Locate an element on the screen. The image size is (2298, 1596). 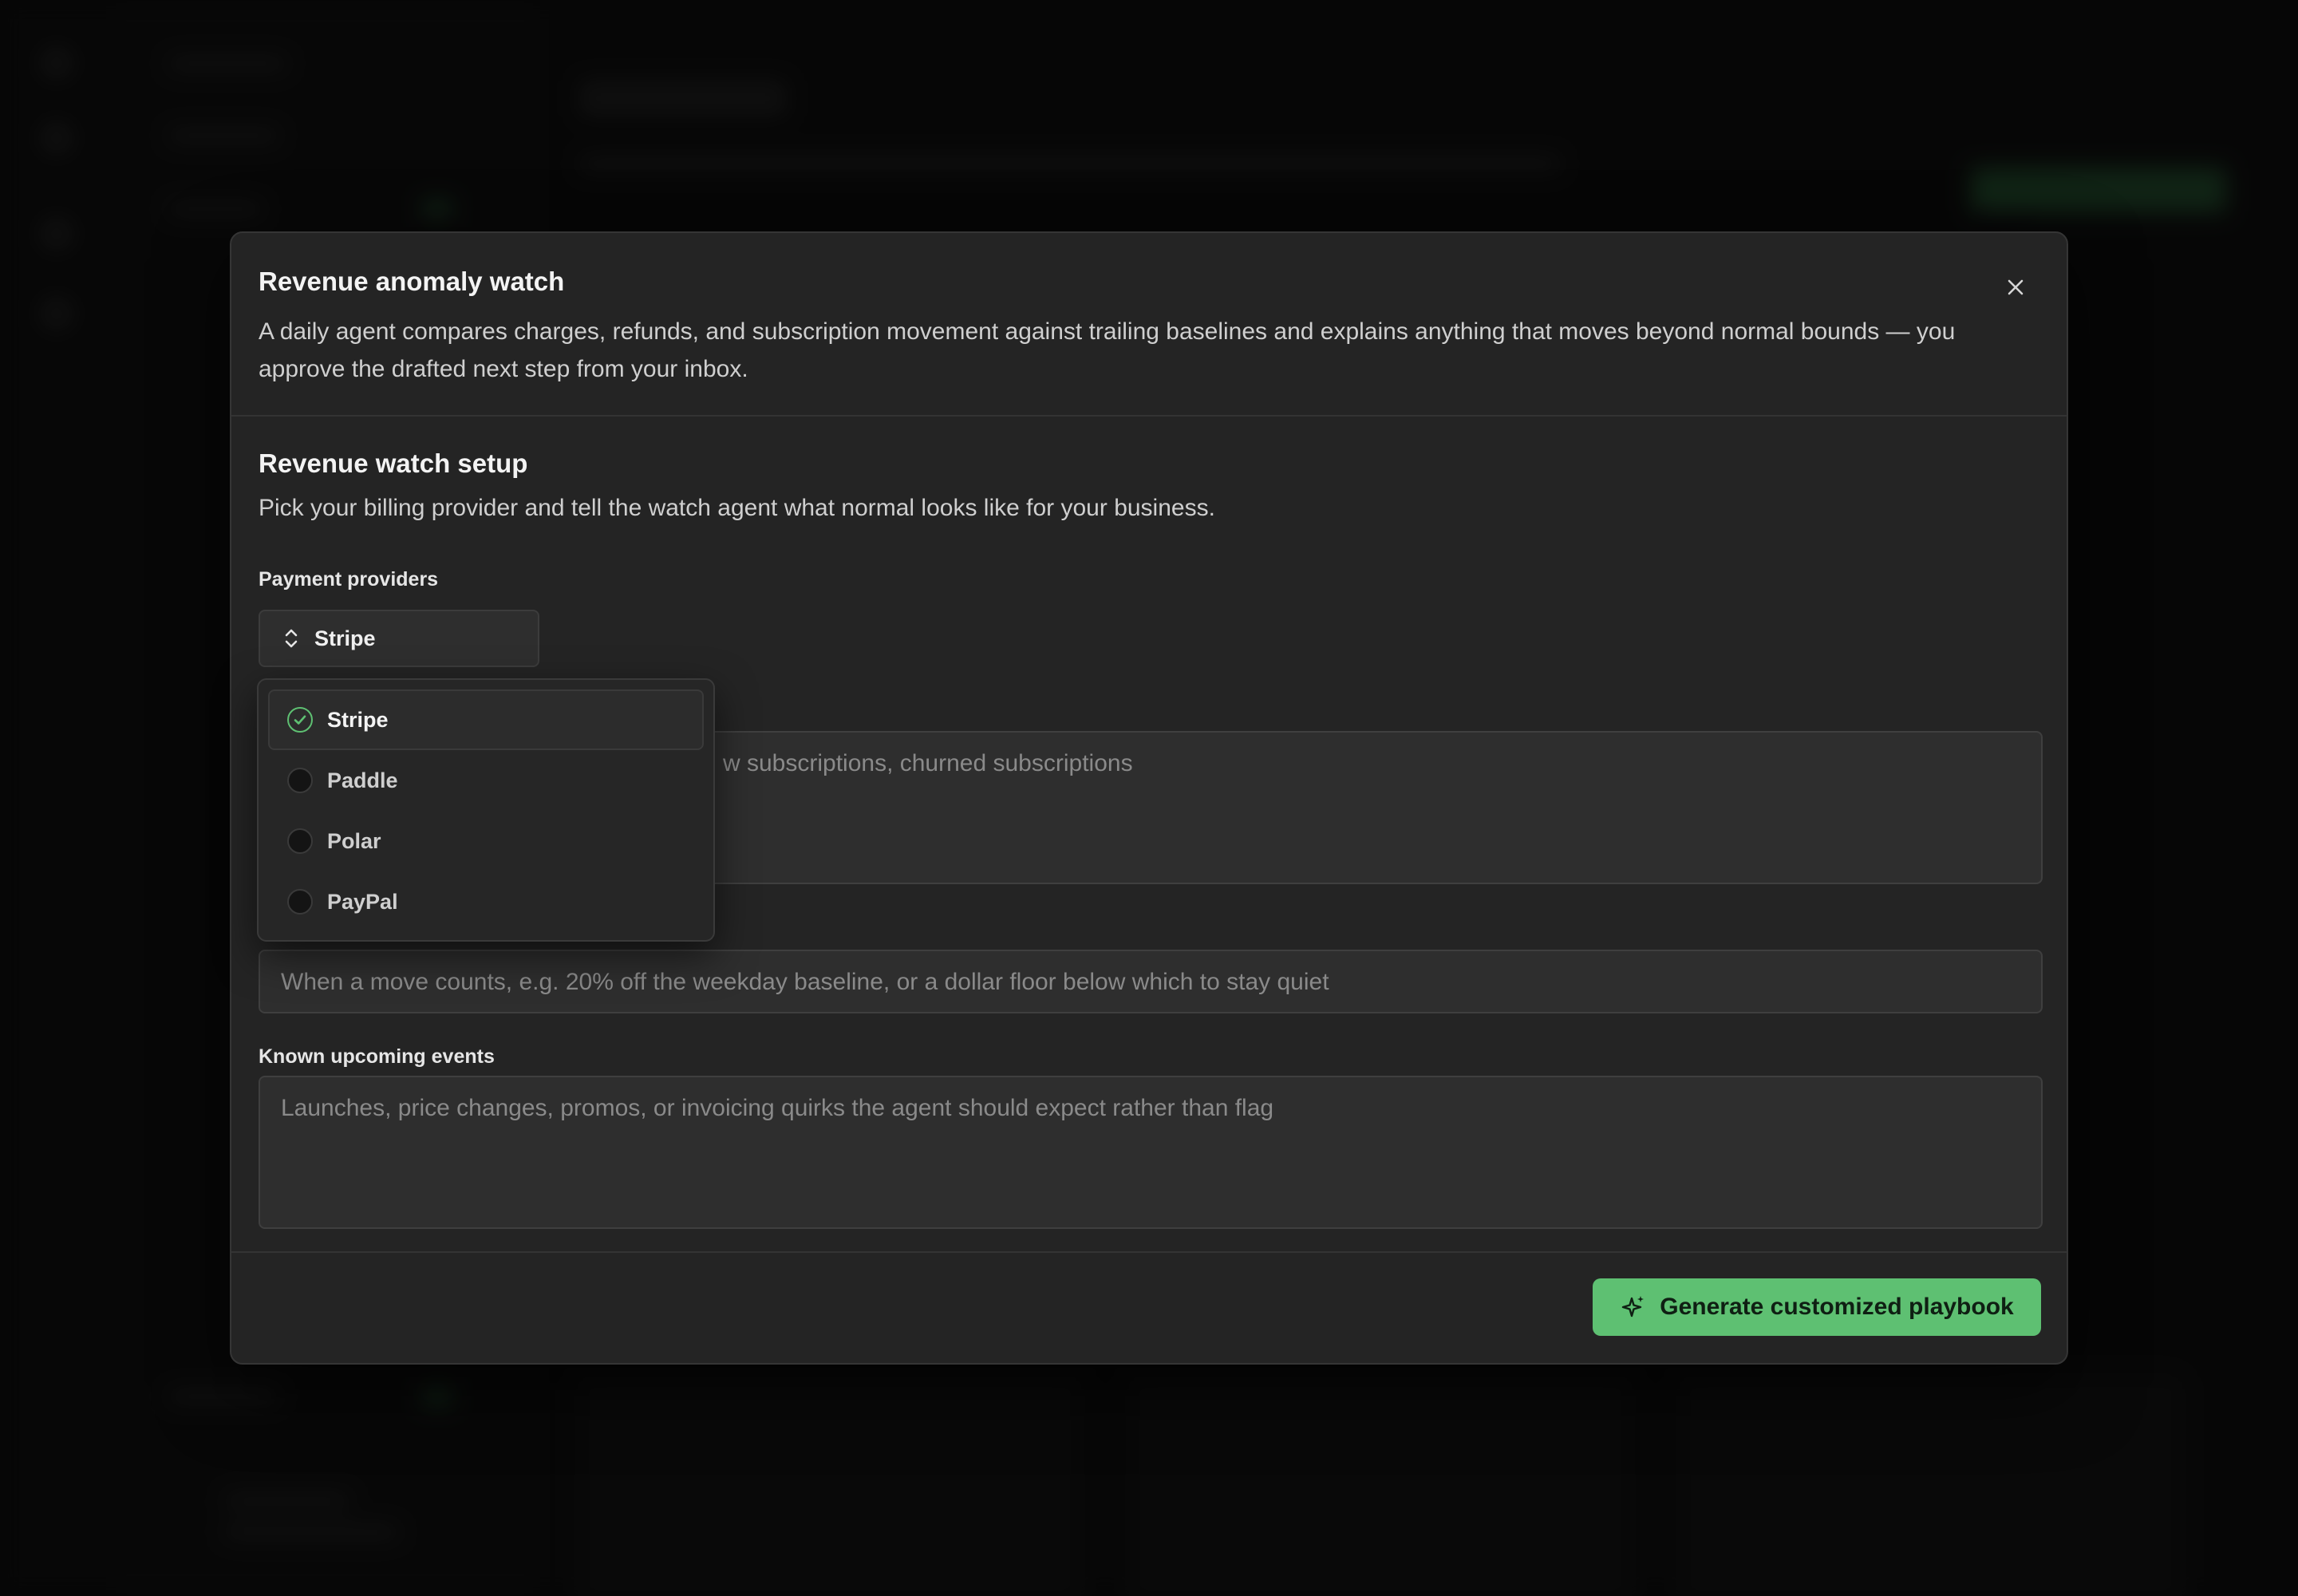
provider-option-stripe: Stripe is located at coordinates (486, 719).